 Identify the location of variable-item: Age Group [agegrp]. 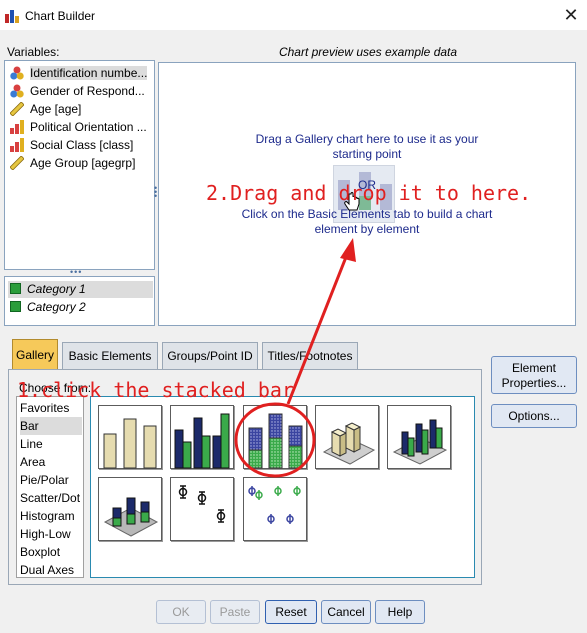
(82, 163).